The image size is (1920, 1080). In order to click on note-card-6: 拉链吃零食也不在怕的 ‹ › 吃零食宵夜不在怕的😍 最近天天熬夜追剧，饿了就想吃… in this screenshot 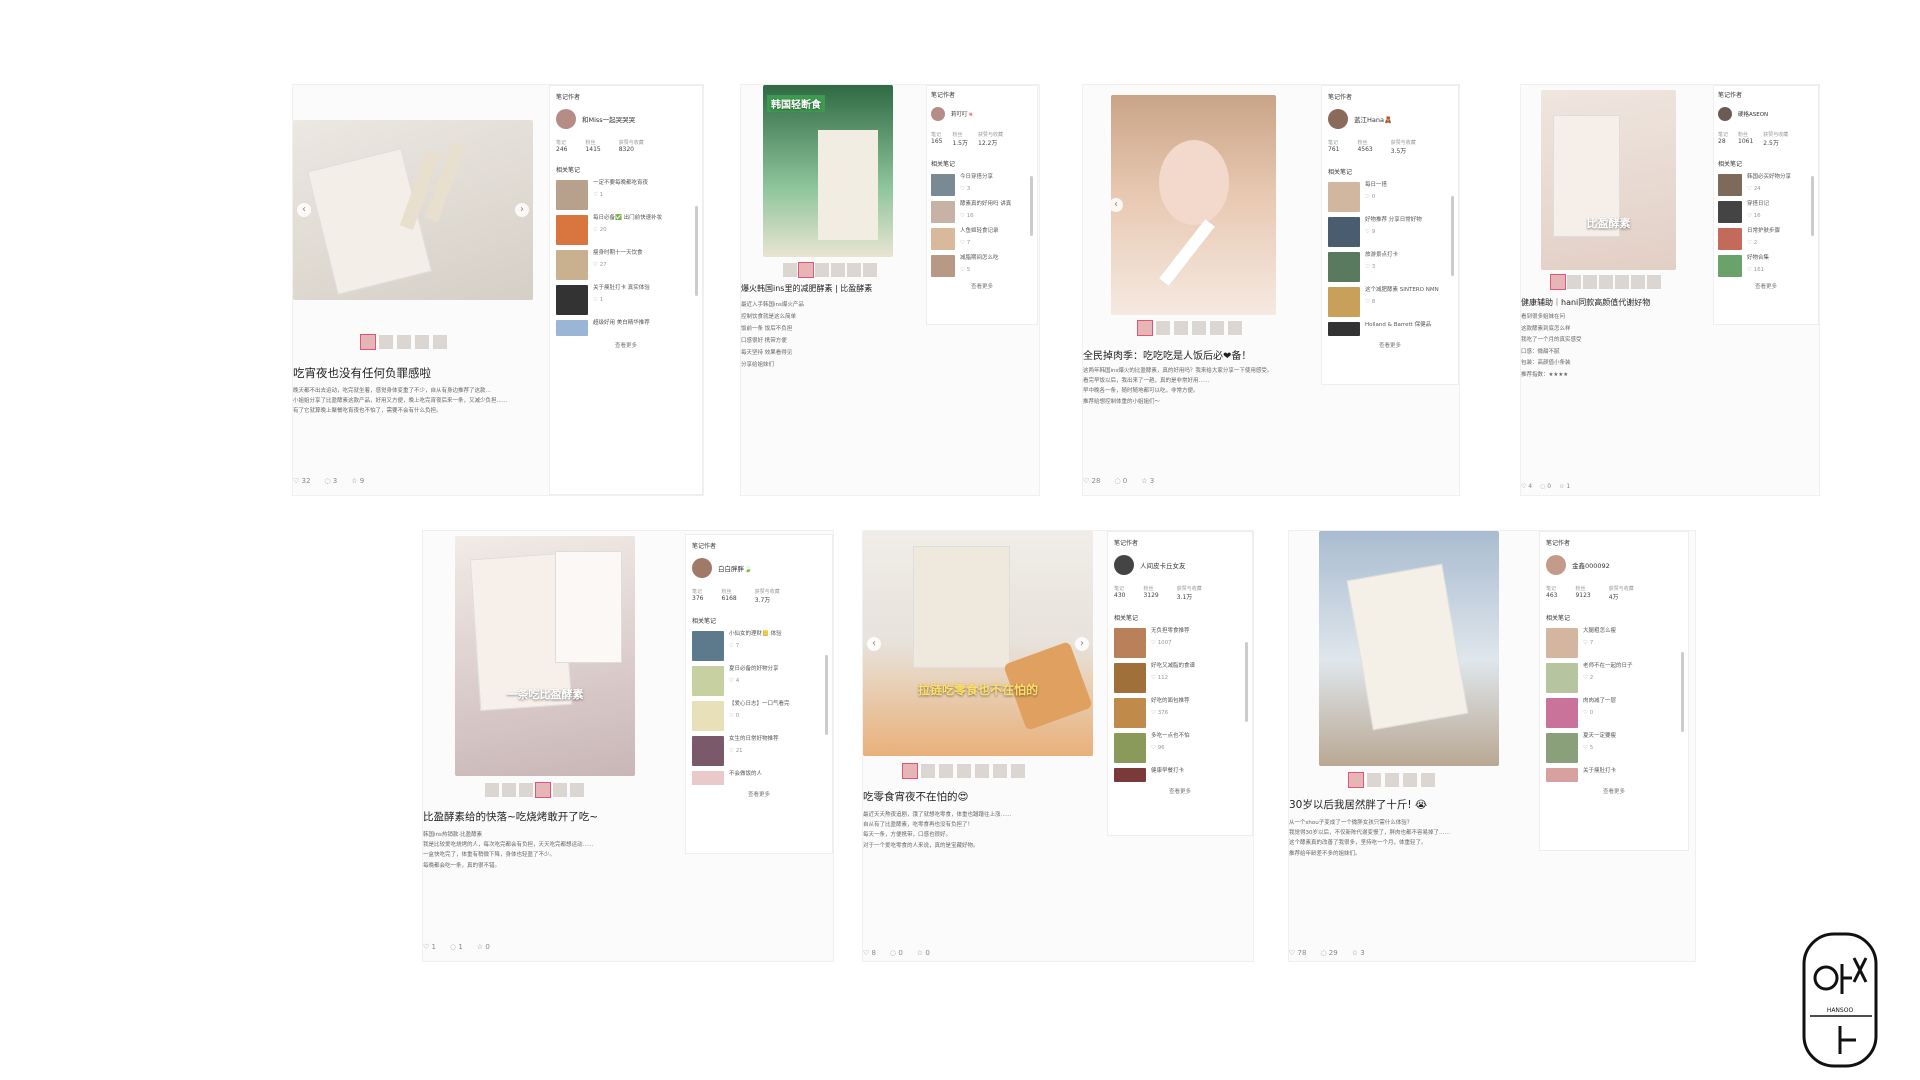, I will do `click(1058, 746)`.